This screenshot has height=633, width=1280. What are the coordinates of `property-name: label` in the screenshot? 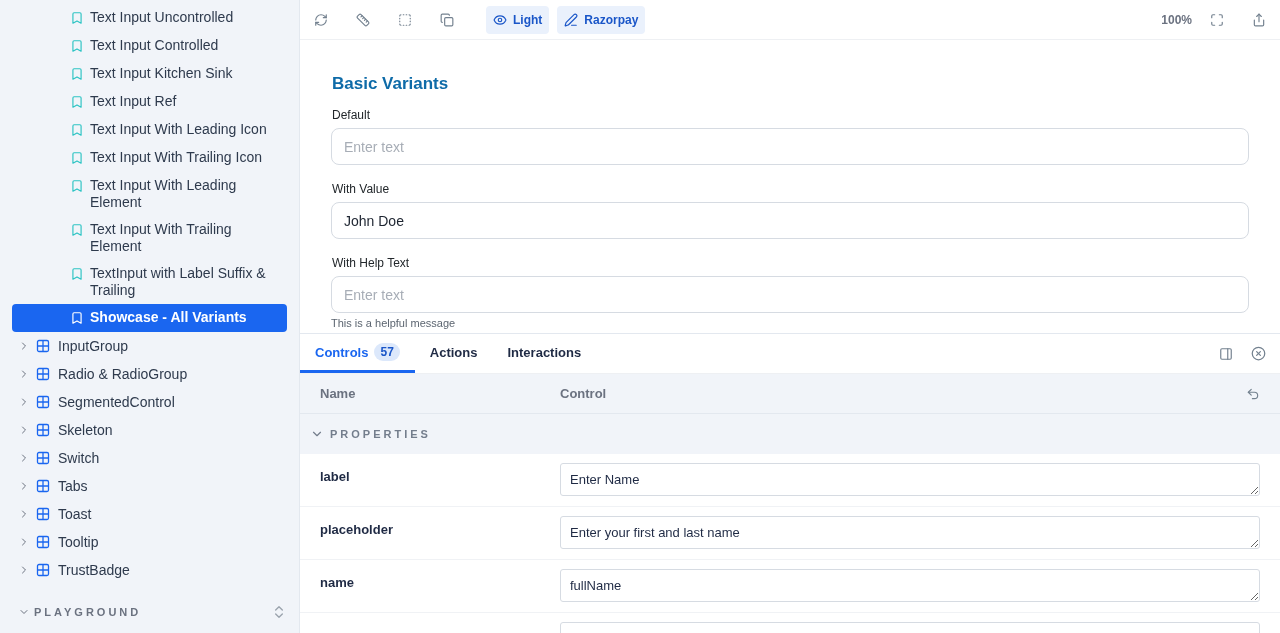 It's located at (335, 477).